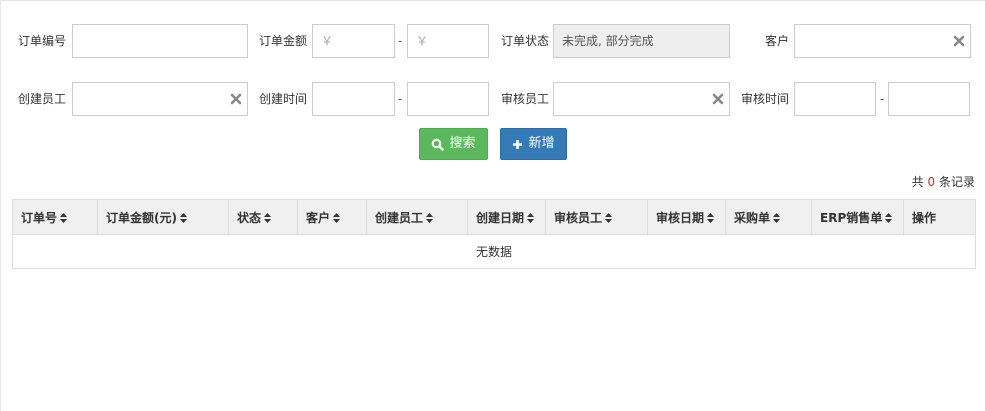 This screenshot has height=411, width=985. I want to click on add-button-label: 新增, so click(541, 143).